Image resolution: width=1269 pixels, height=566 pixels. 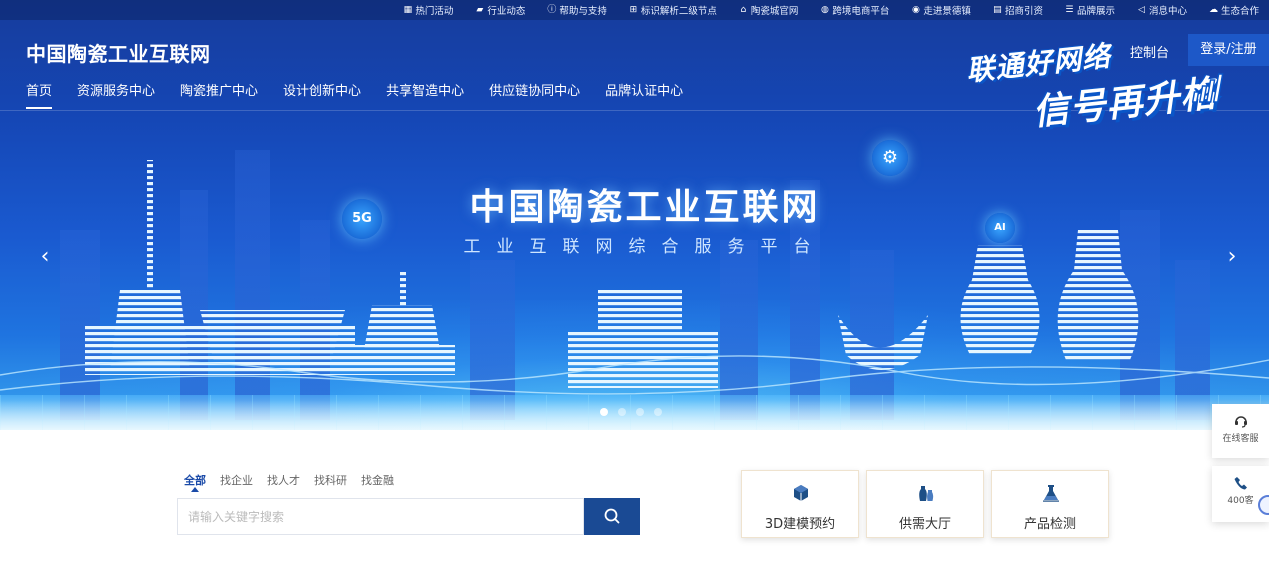 I want to click on topbar-item-label: 生态合作, so click(x=1239, y=11).